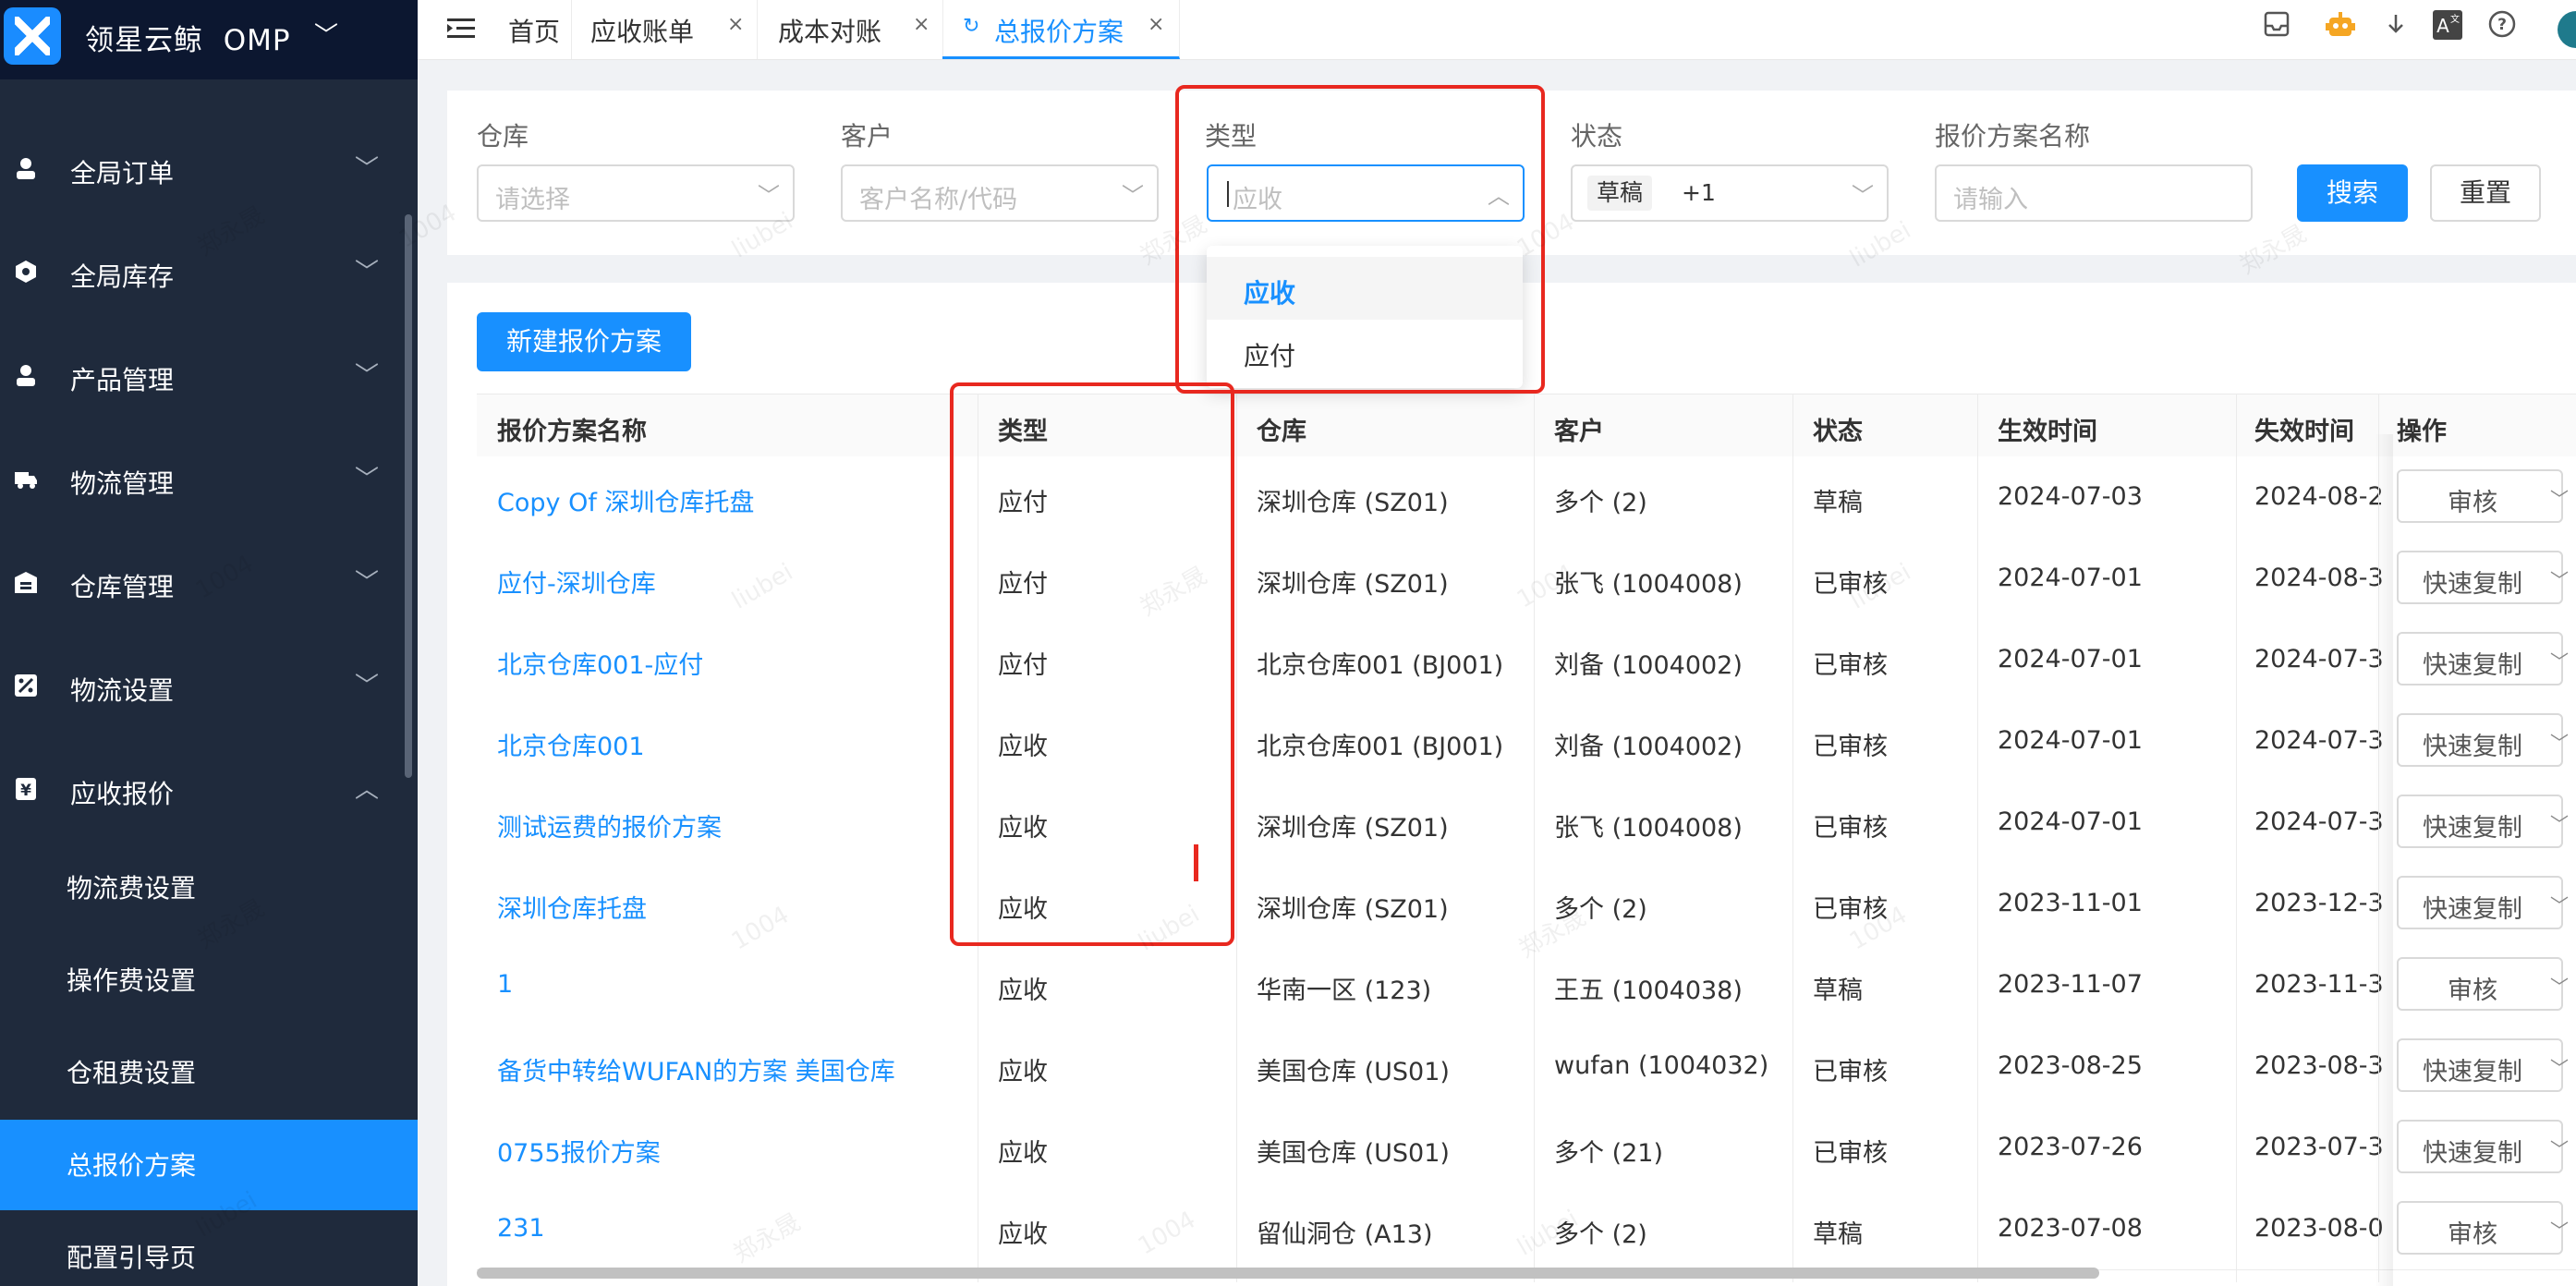 The height and width of the screenshot is (1286, 2576). I want to click on warehouse-select: 请选择 ﹀, so click(636, 193).